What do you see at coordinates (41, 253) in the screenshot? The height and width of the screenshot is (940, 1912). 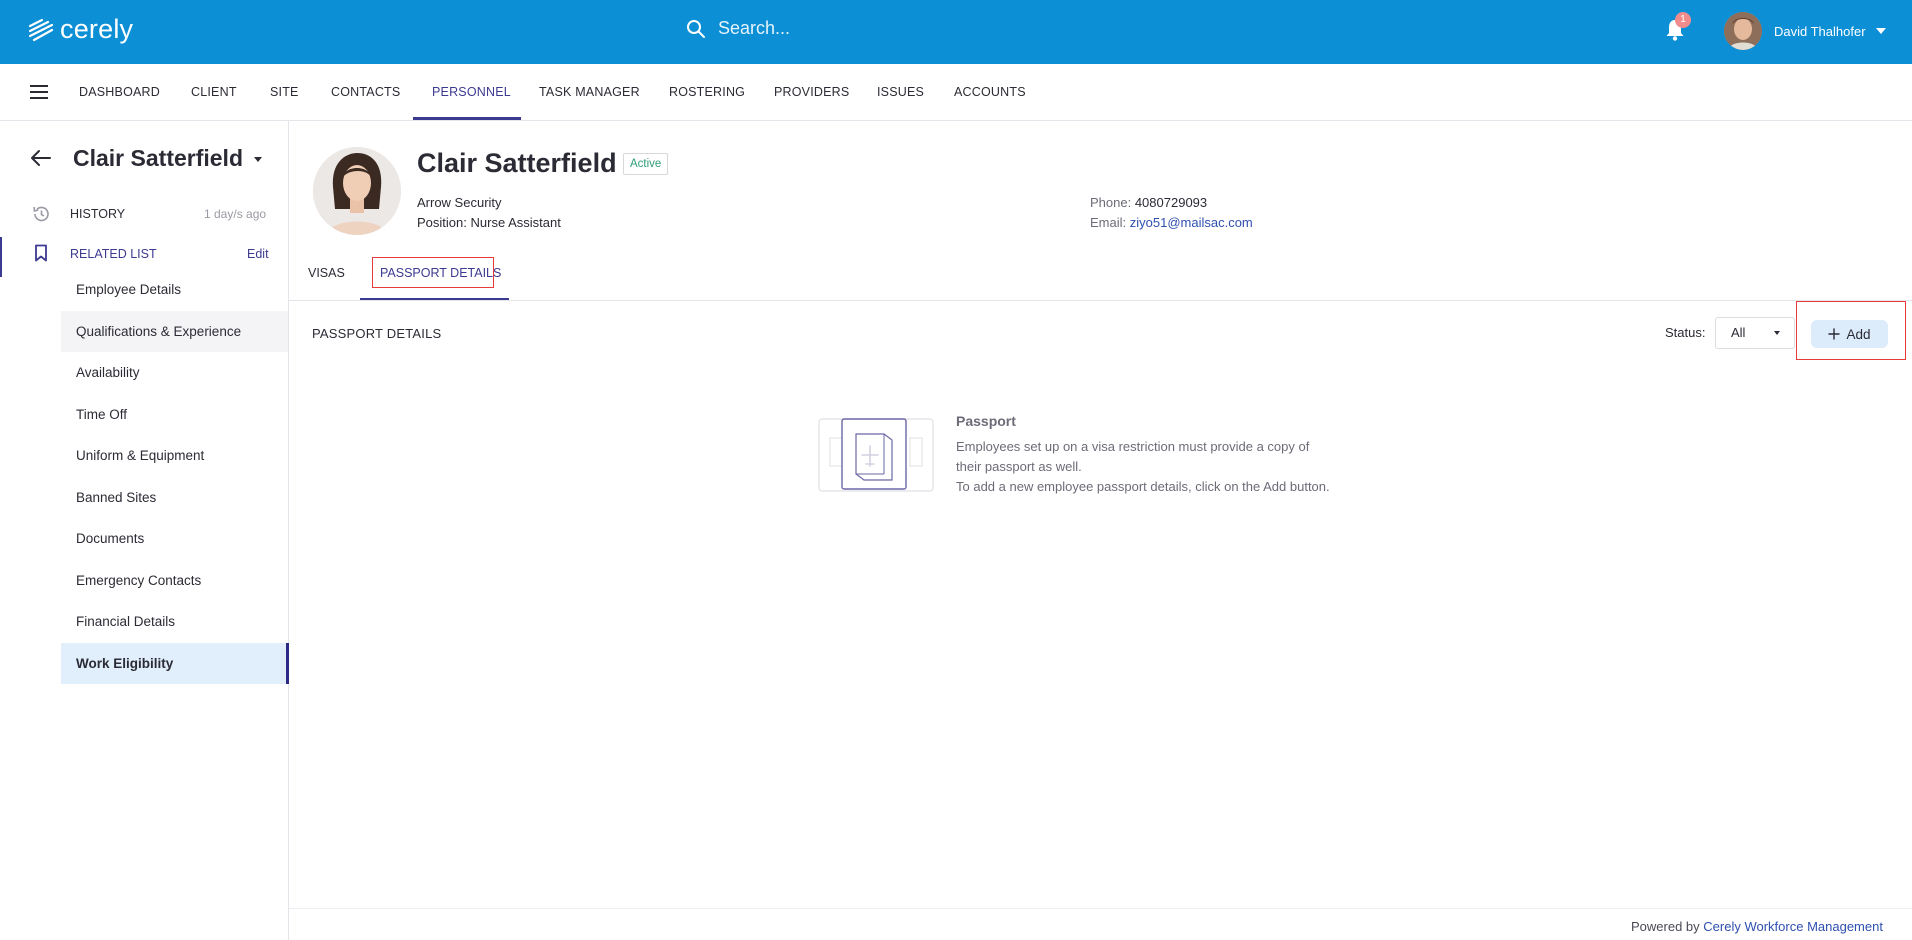 I see `bookmark-icon` at bounding box center [41, 253].